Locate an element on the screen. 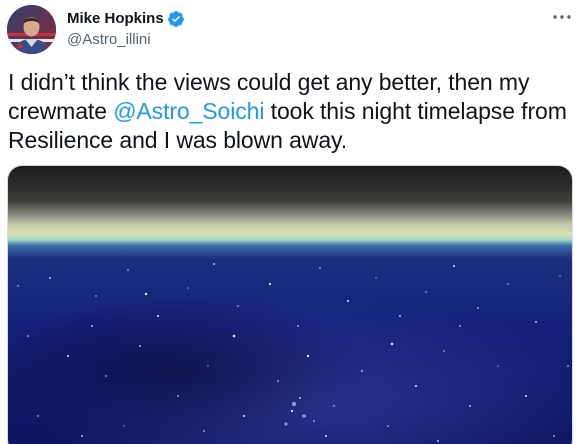 This screenshot has height=444, width=586. author-name-row: Mike Hopkins is located at coordinates (126, 19).